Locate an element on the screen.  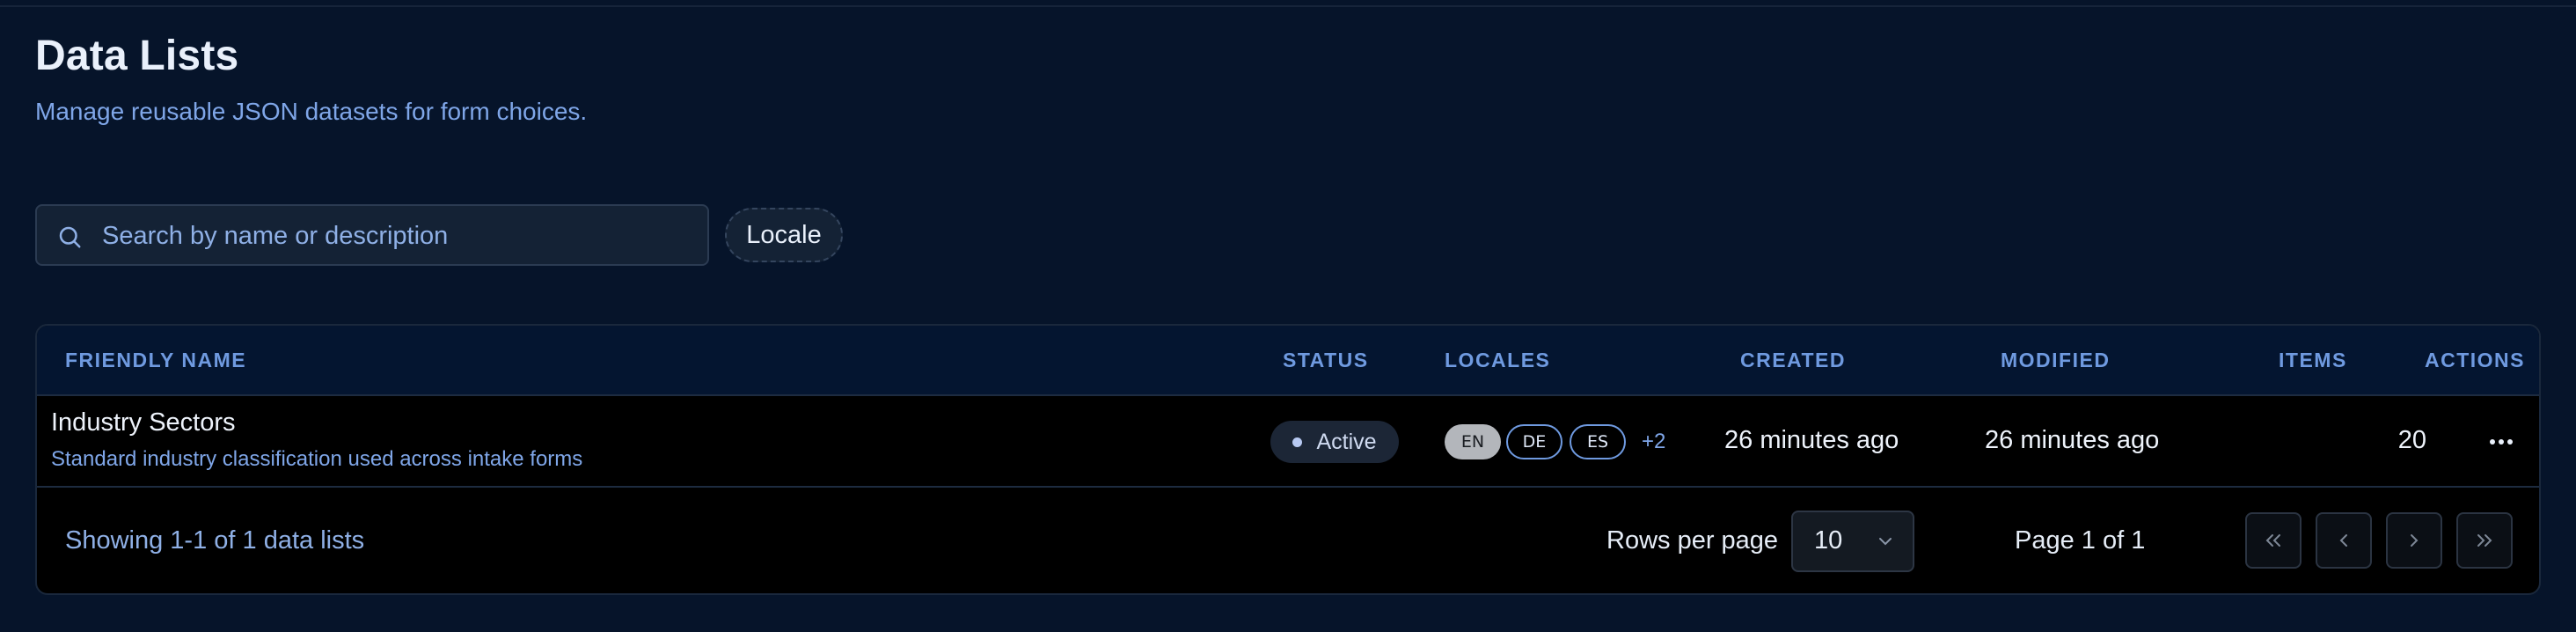
chevrons-left-icon is located at coordinates (2272, 540).